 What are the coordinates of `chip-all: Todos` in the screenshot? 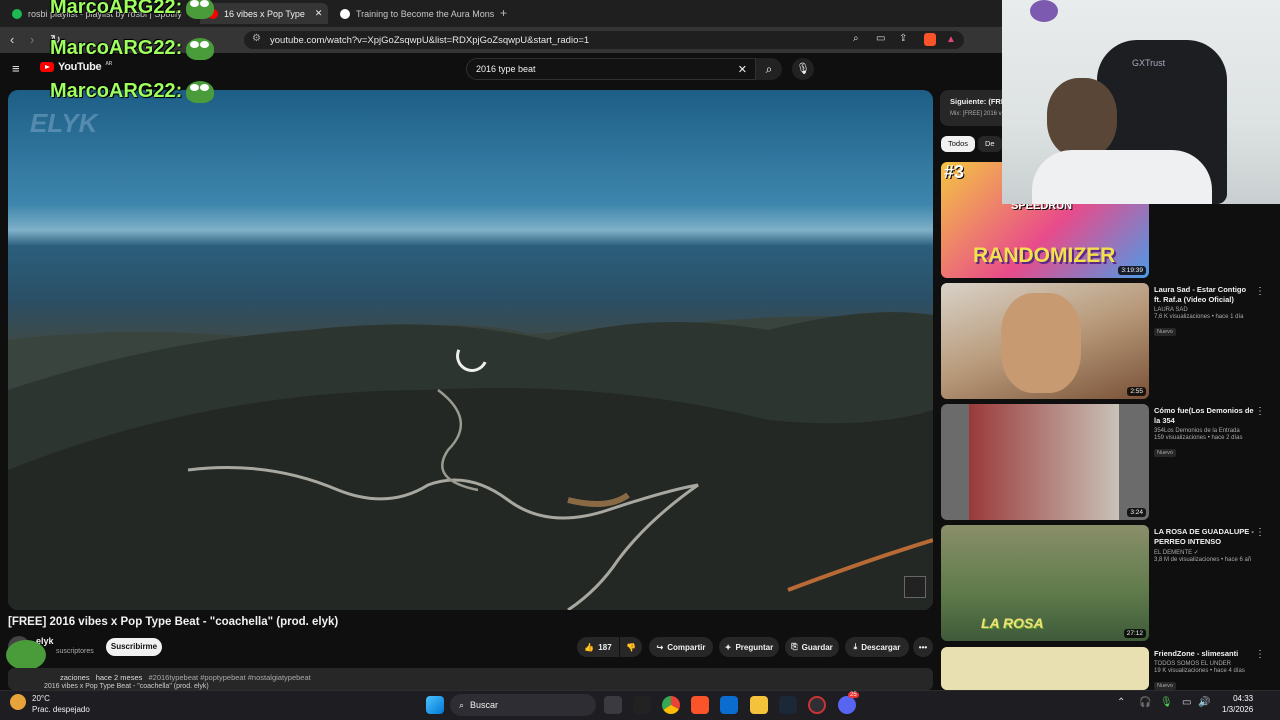 It's located at (958, 144).